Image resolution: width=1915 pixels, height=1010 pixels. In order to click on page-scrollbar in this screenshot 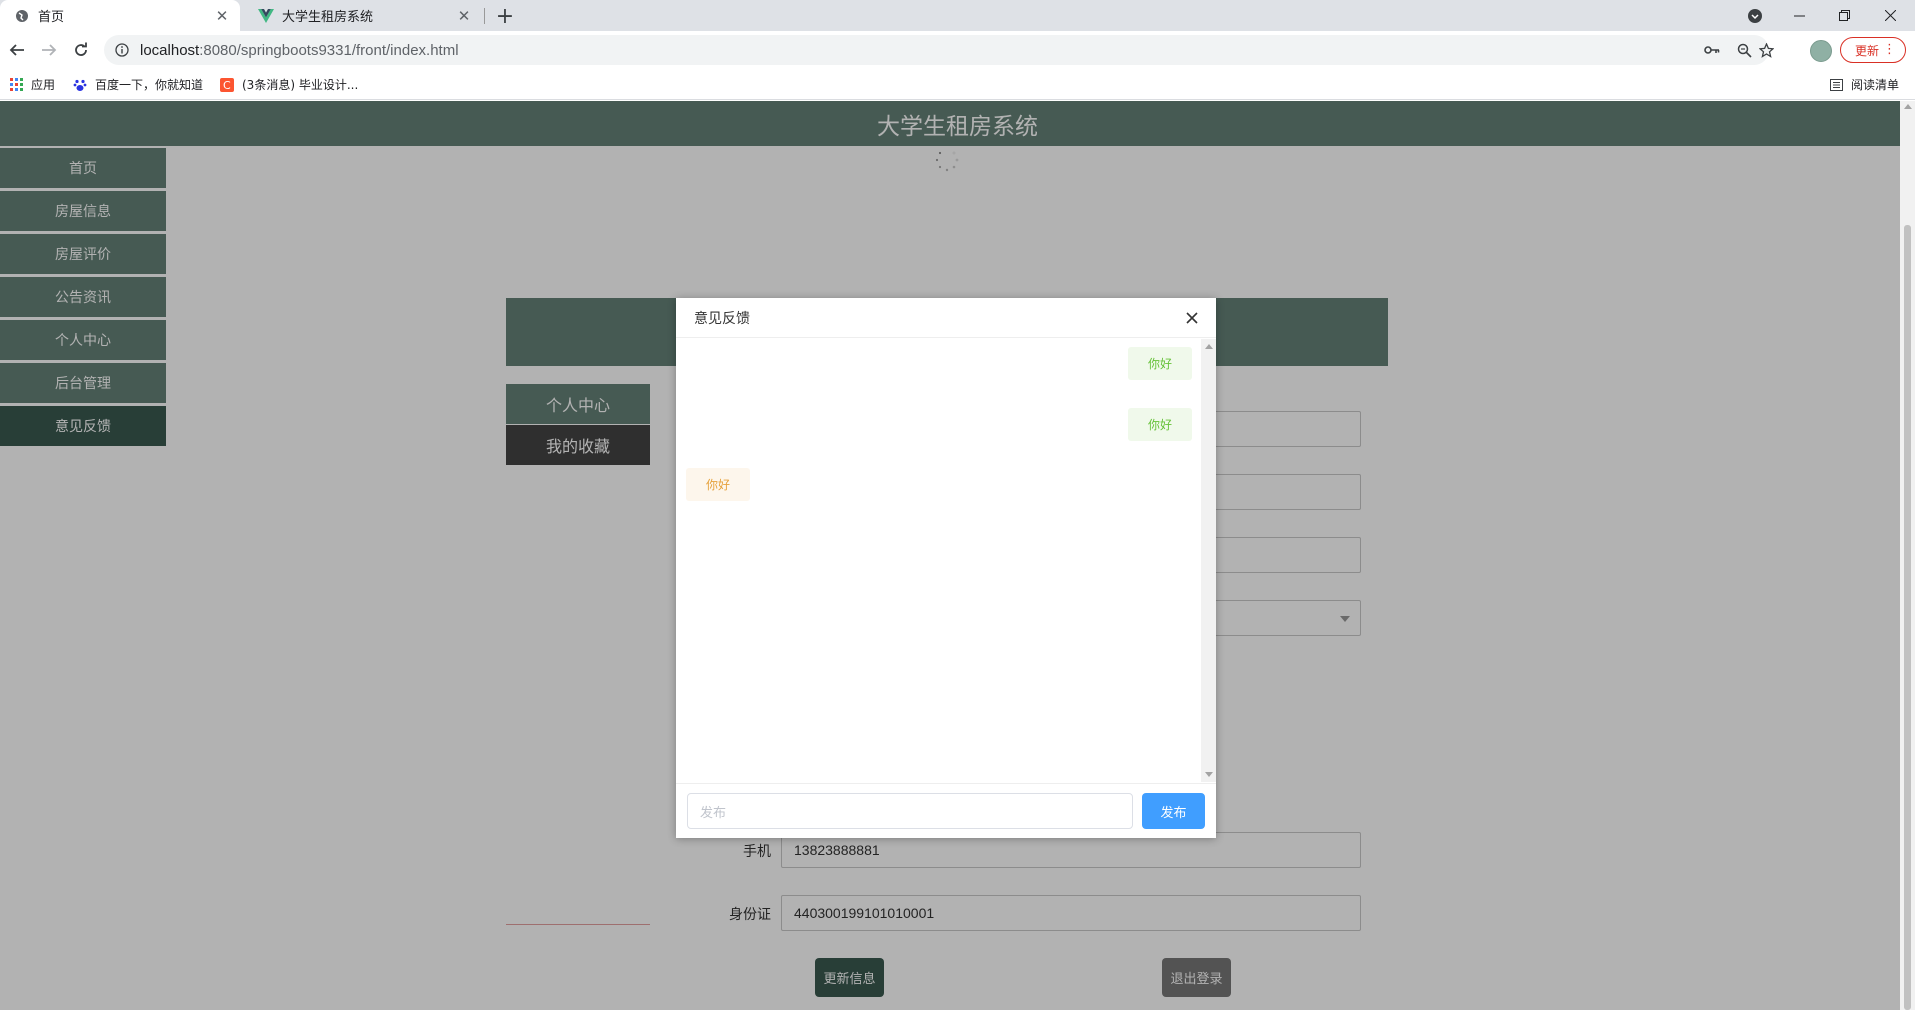, I will do `click(1907, 555)`.